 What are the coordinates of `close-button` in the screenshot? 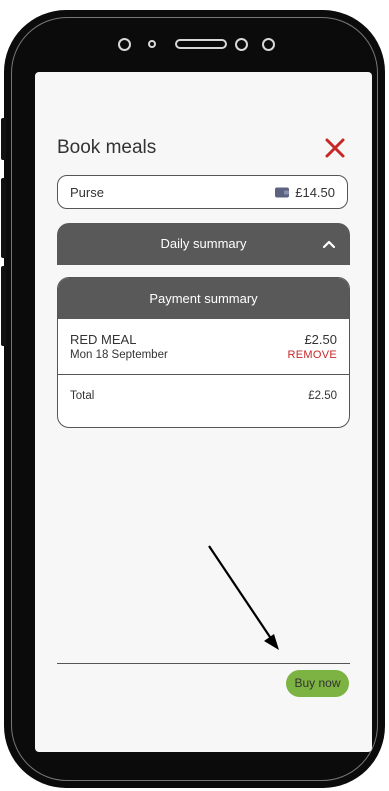 It's located at (335, 148).